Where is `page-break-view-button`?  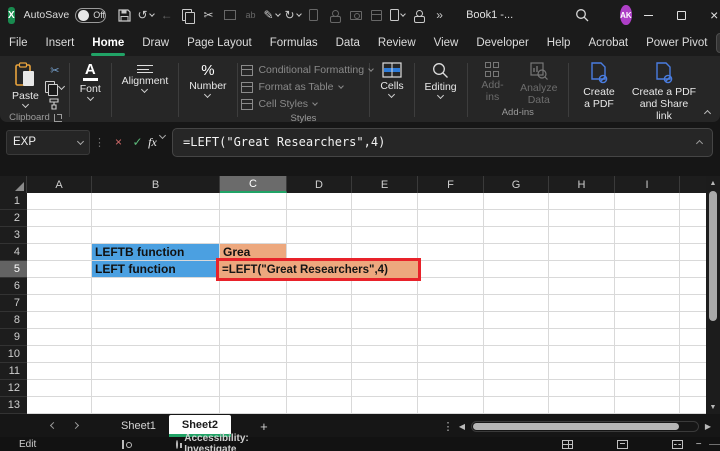
page-break-view-button is located at coordinates (677, 444).